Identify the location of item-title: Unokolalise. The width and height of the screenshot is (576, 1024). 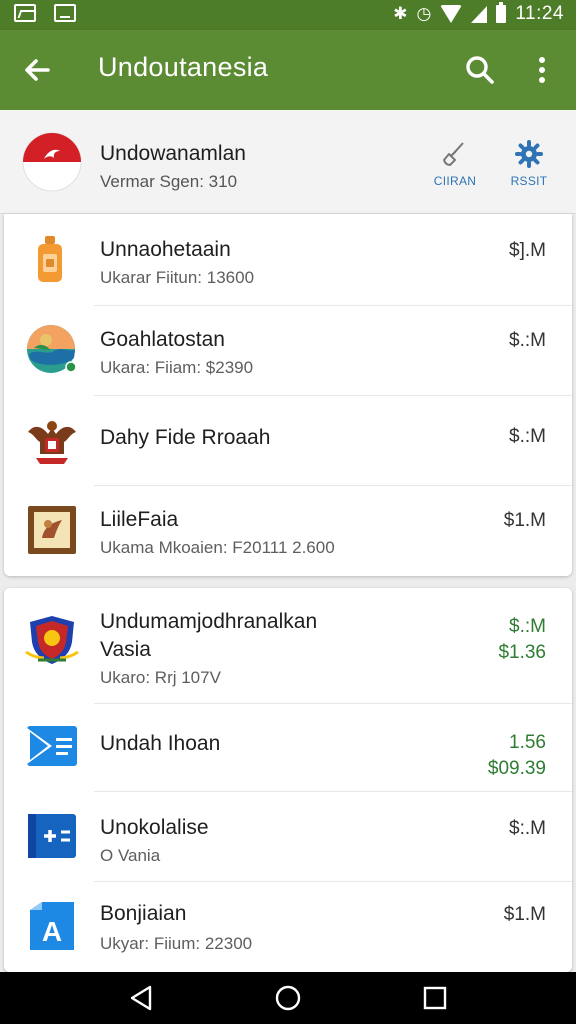
(154, 827).